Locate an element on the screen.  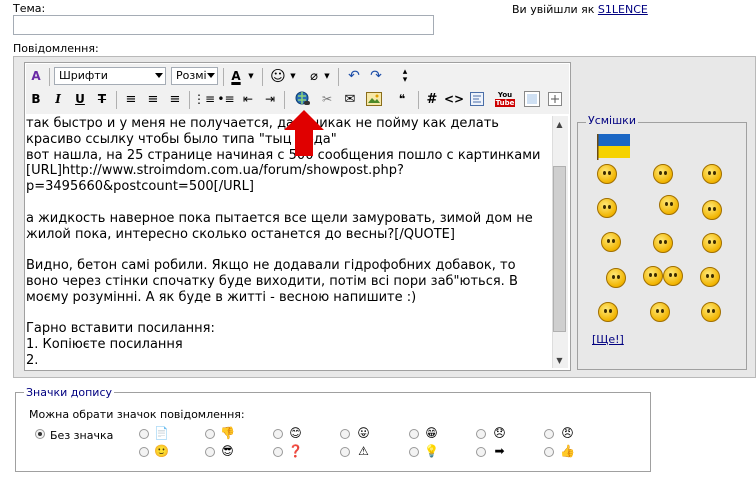
tongue-icon: 😛 is located at coordinates (363, 432).